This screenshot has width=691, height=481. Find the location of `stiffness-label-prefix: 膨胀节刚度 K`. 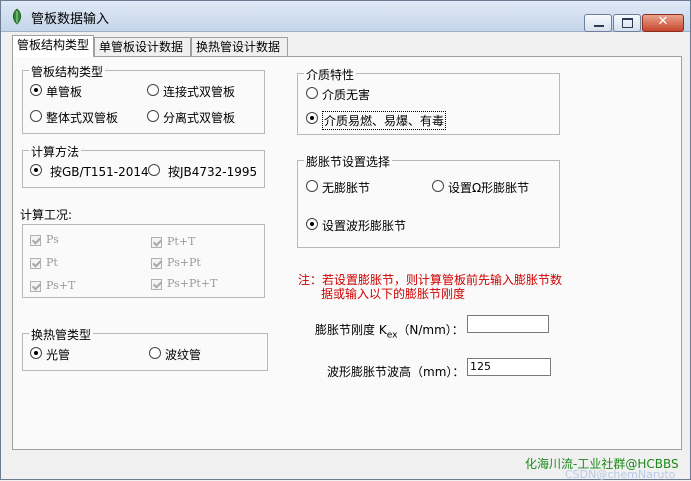

stiffness-label-prefix: 膨胀节刚度 K is located at coordinates (351, 330).